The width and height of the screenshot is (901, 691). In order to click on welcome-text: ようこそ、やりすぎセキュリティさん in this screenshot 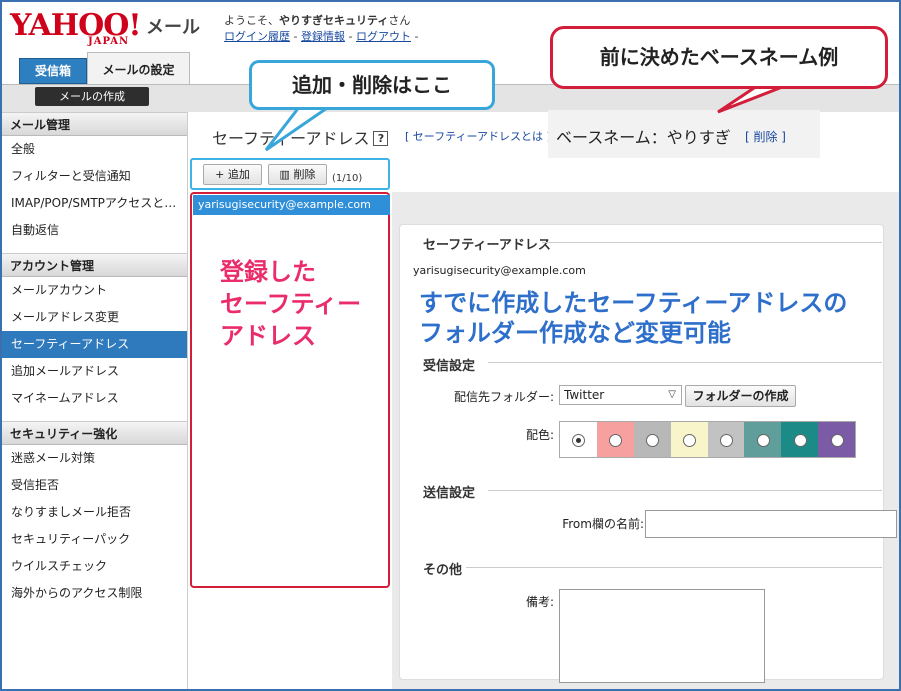, I will do `click(317, 20)`.